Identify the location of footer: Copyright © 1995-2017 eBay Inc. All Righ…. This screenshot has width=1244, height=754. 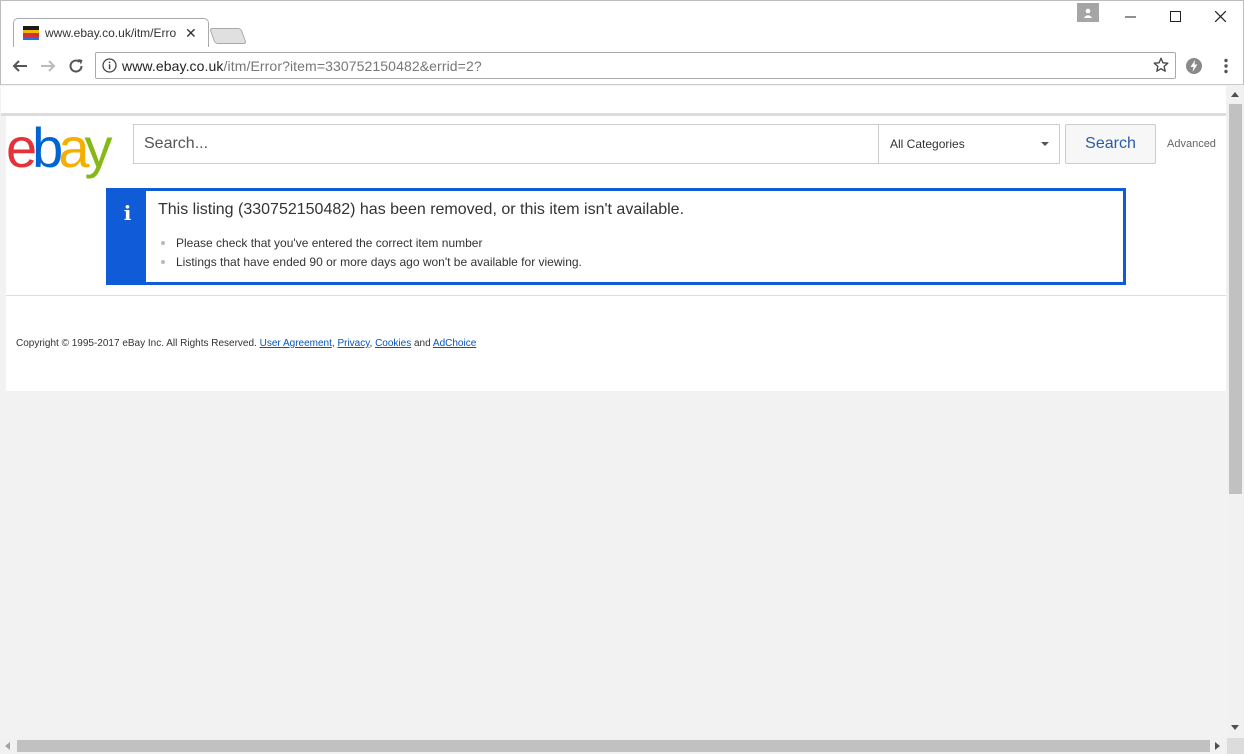
(246, 343).